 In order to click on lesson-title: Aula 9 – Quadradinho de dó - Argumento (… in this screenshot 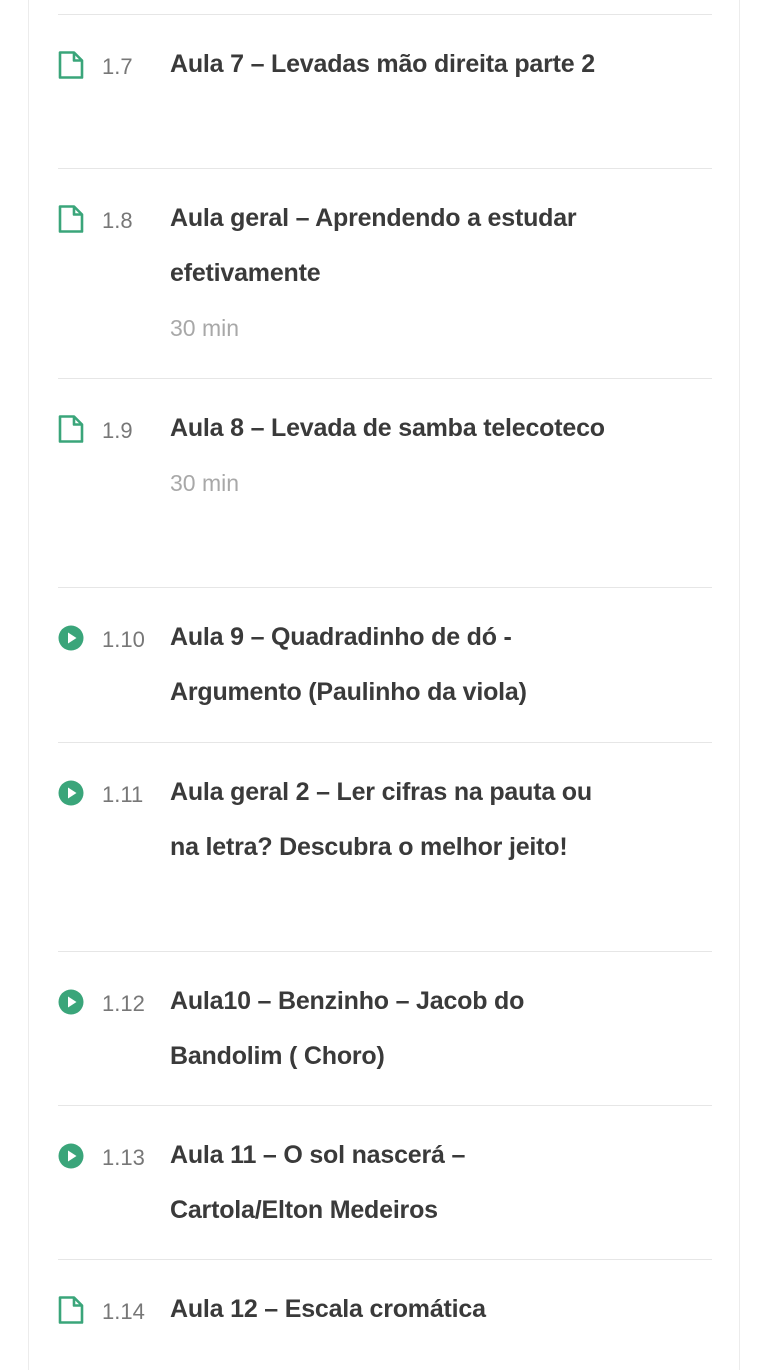, I will do `click(395, 665)`.